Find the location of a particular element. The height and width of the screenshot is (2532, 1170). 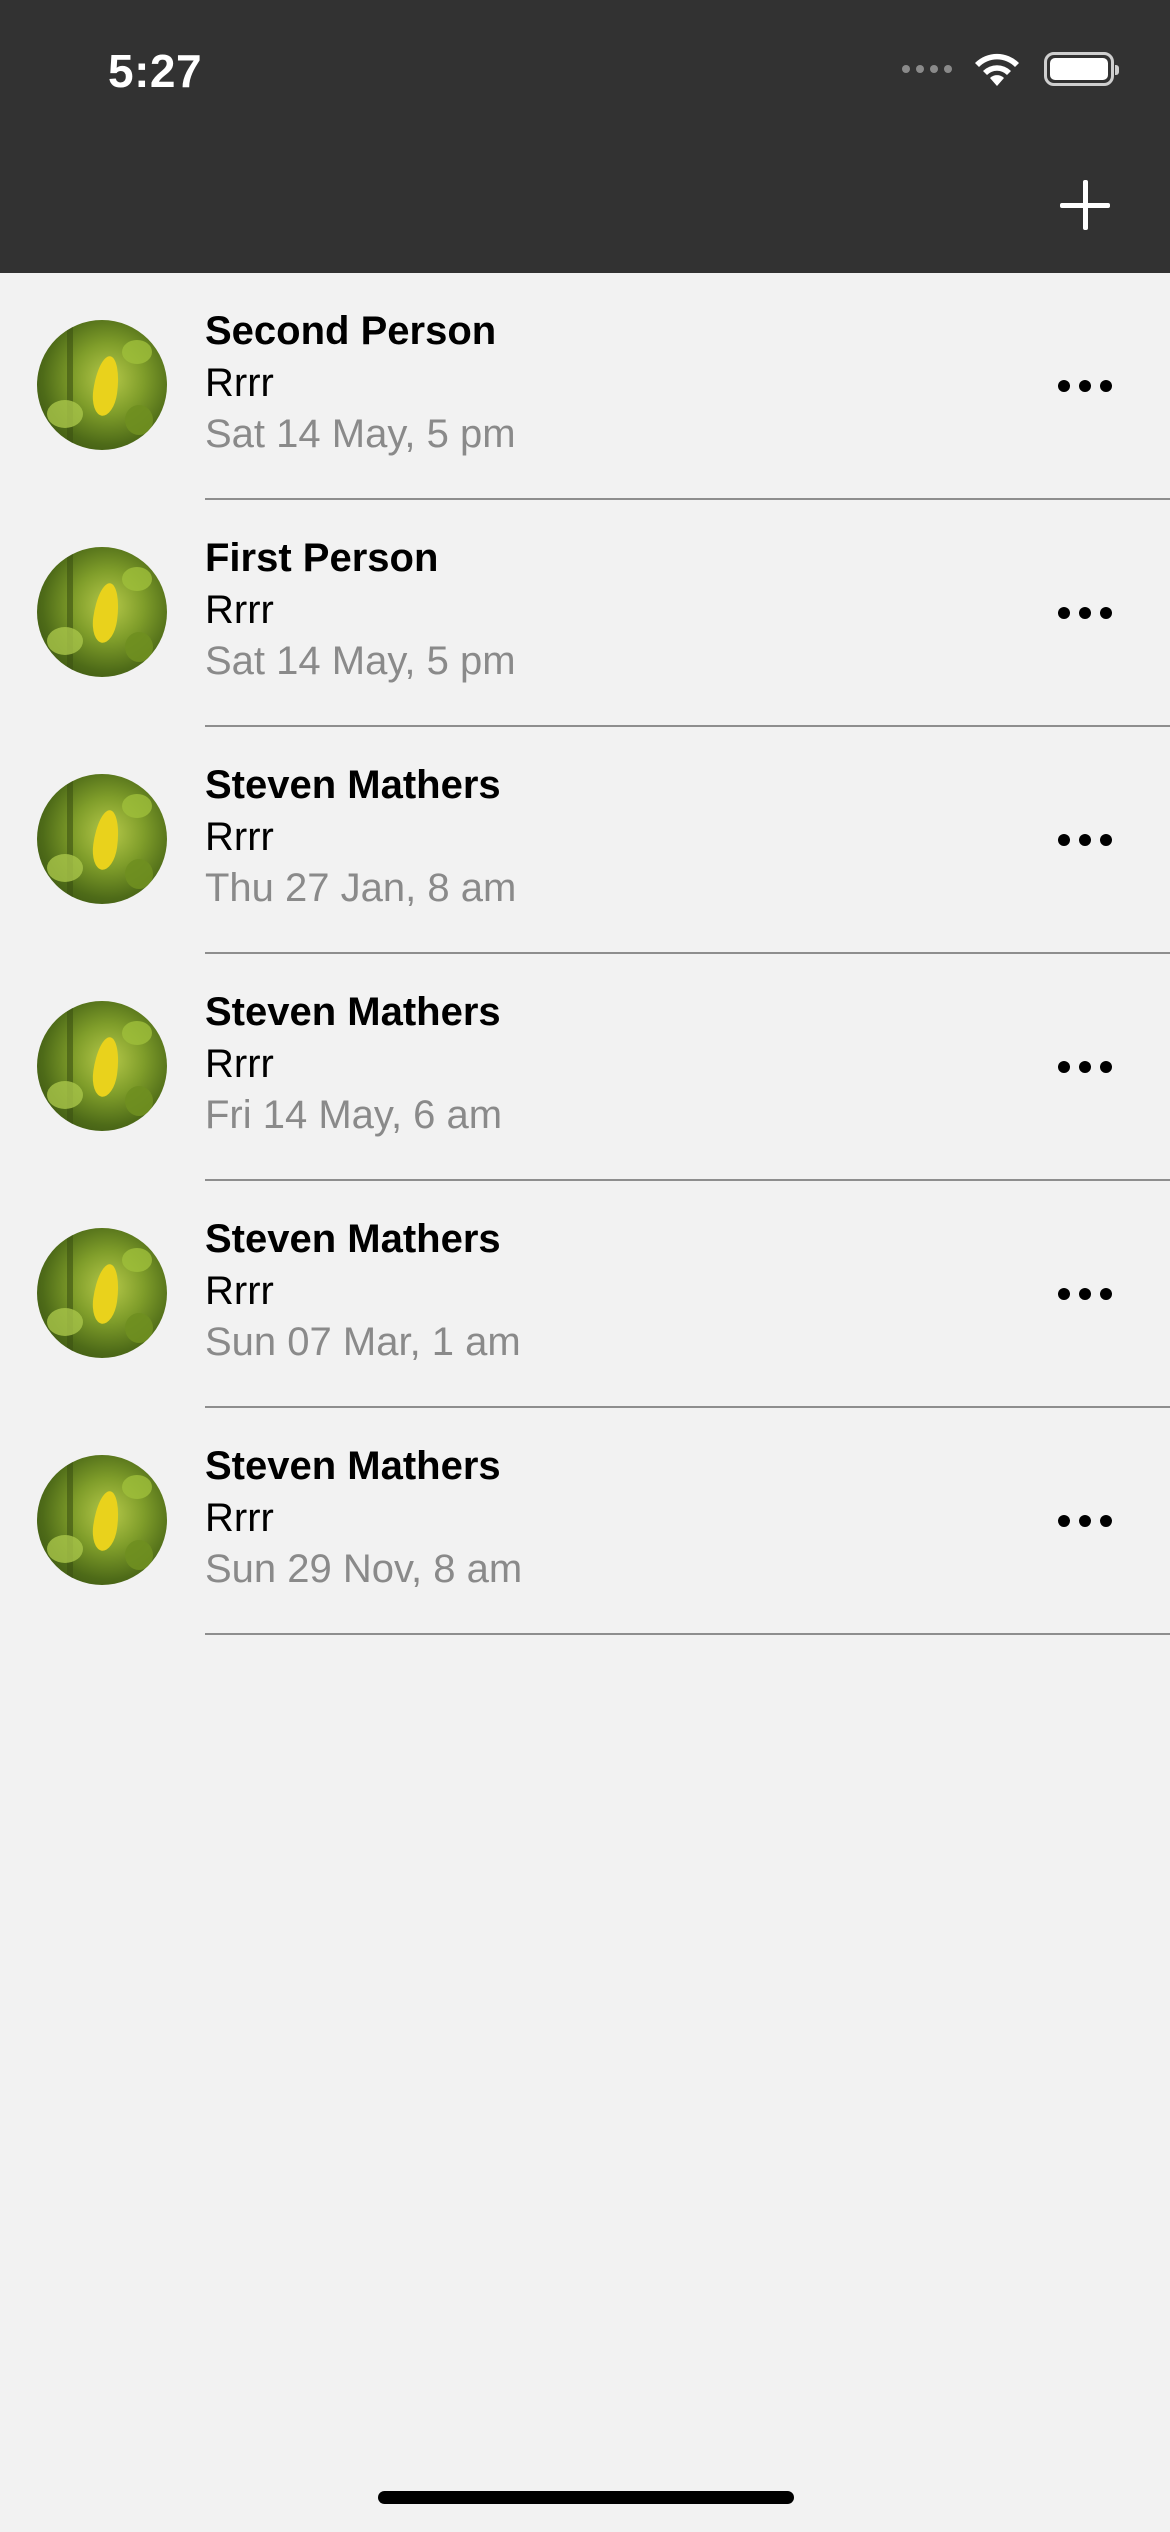

row-divider is located at coordinates (687, 1634).